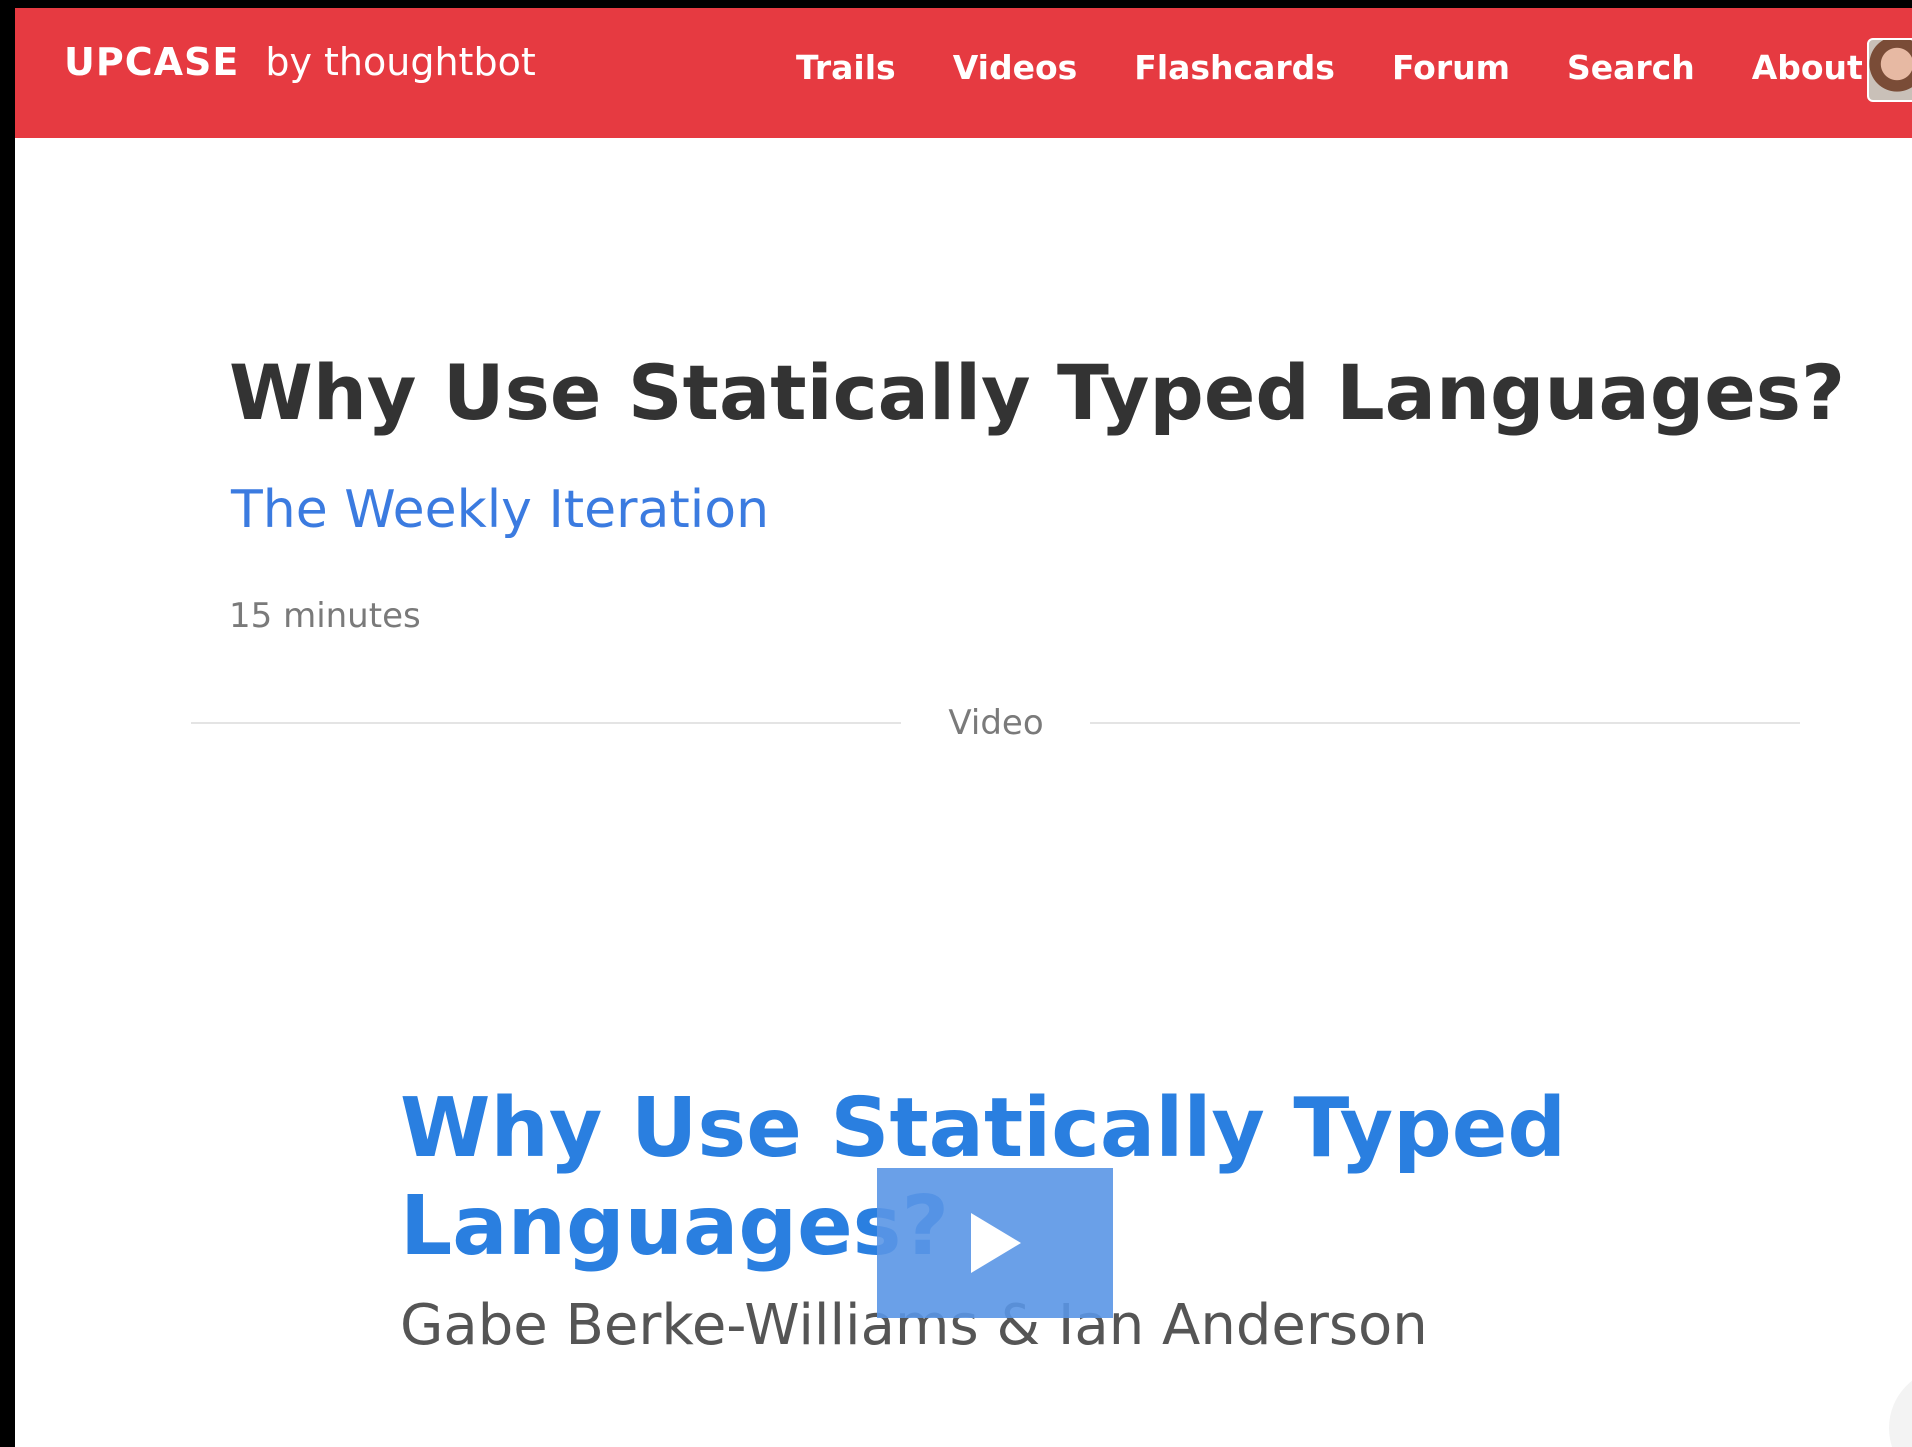 The image size is (1912, 1447). What do you see at coordinates (546, 723) in the screenshot?
I see `divider-line-left` at bounding box center [546, 723].